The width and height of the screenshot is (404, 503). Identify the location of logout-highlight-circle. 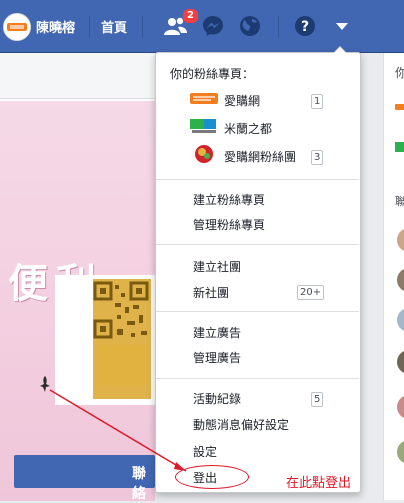
(212, 477).